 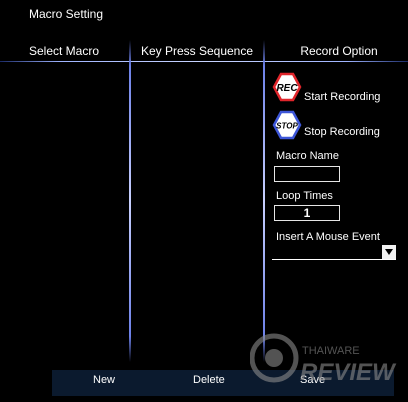 What do you see at coordinates (342, 132) in the screenshot?
I see `stop-recording-label: Stop Recording` at bounding box center [342, 132].